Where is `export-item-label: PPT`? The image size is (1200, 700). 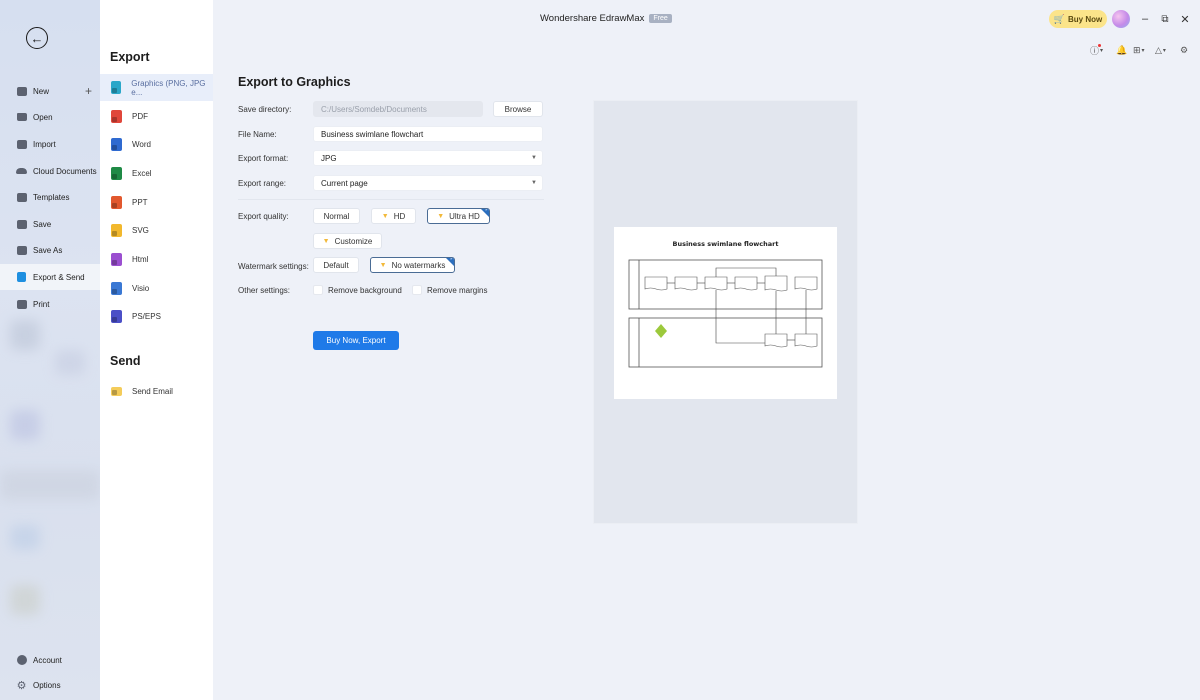 export-item-label: PPT is located at coordinates (140, 202).